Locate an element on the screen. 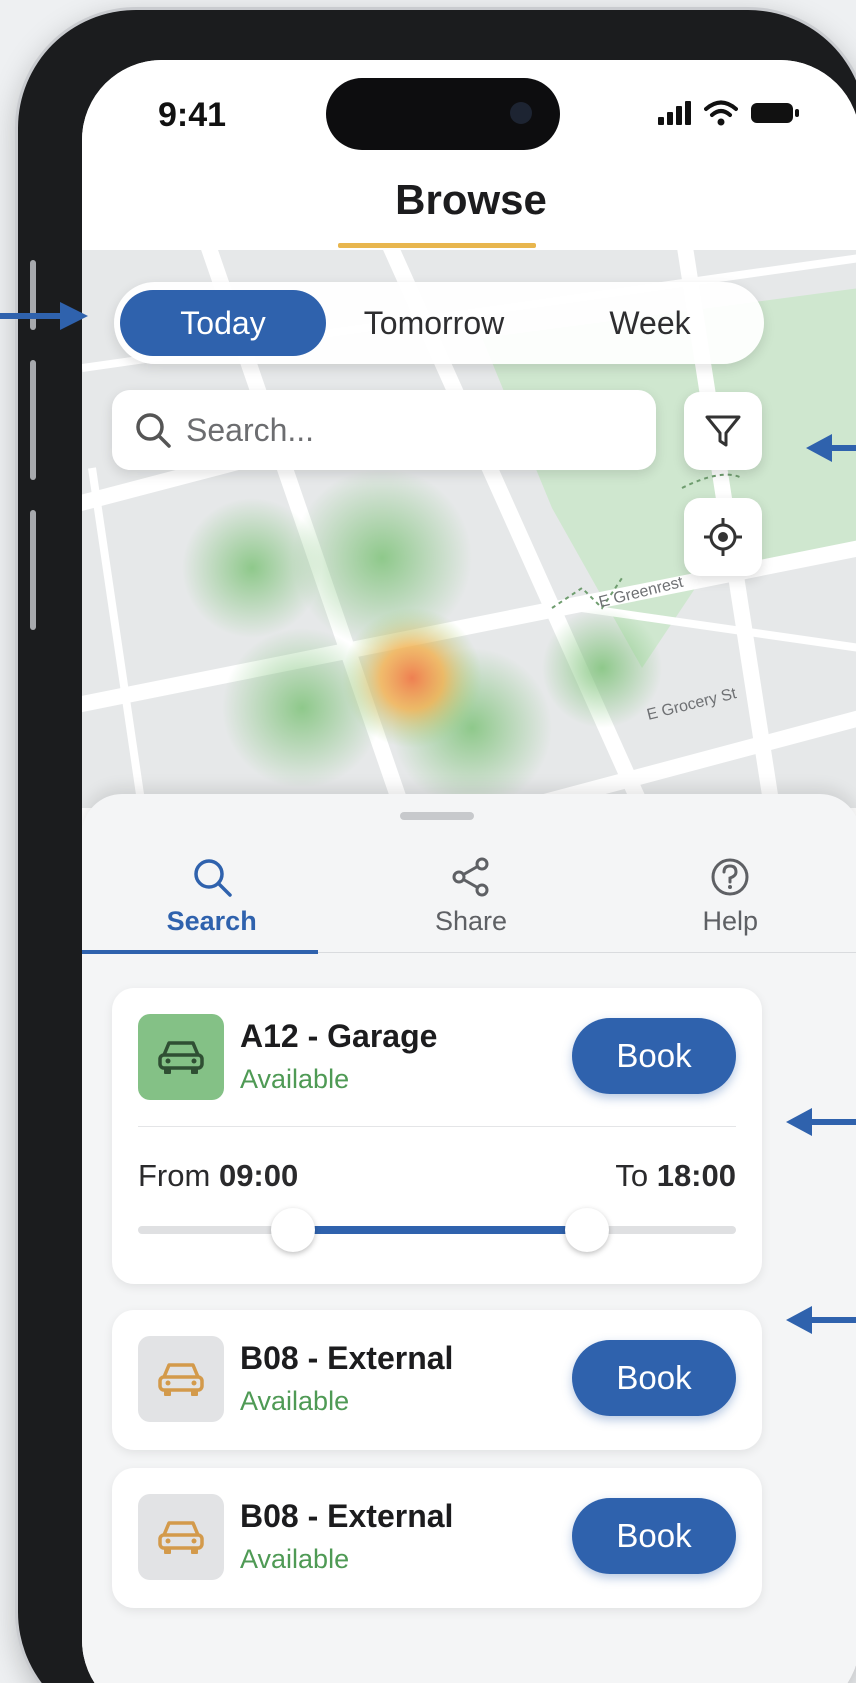 This screenshot has height=1683, width=856. time-to: To 18:00 is located at coordinates (675, 1176).